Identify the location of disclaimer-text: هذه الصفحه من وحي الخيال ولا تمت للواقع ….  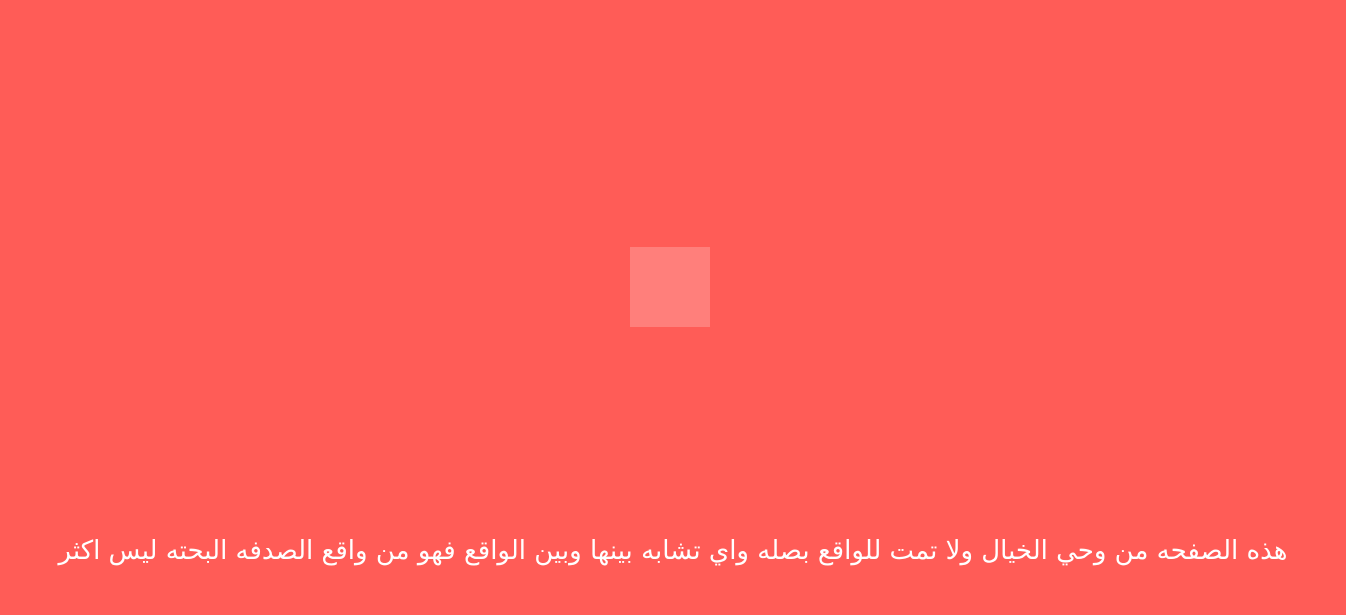
(673, 551).